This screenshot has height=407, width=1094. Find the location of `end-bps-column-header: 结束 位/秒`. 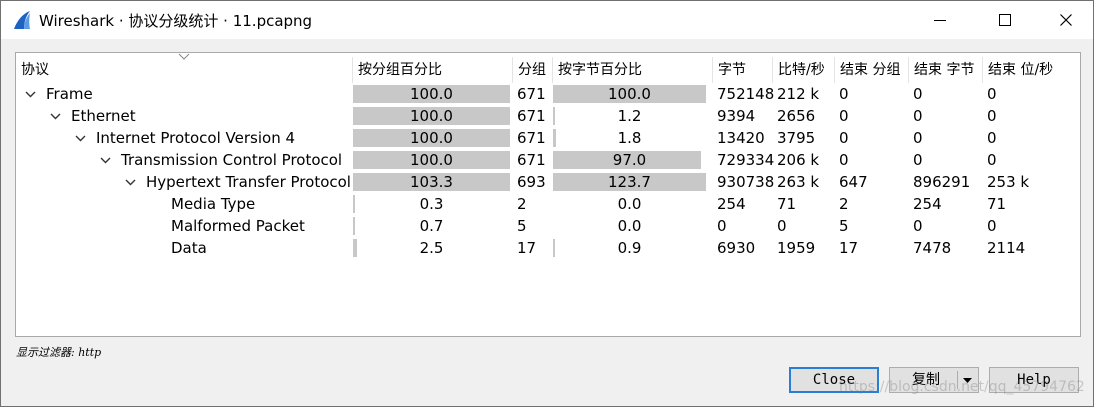

end-bps-column-header: 结束 位/秒 is located at coordinates (1031, 70).